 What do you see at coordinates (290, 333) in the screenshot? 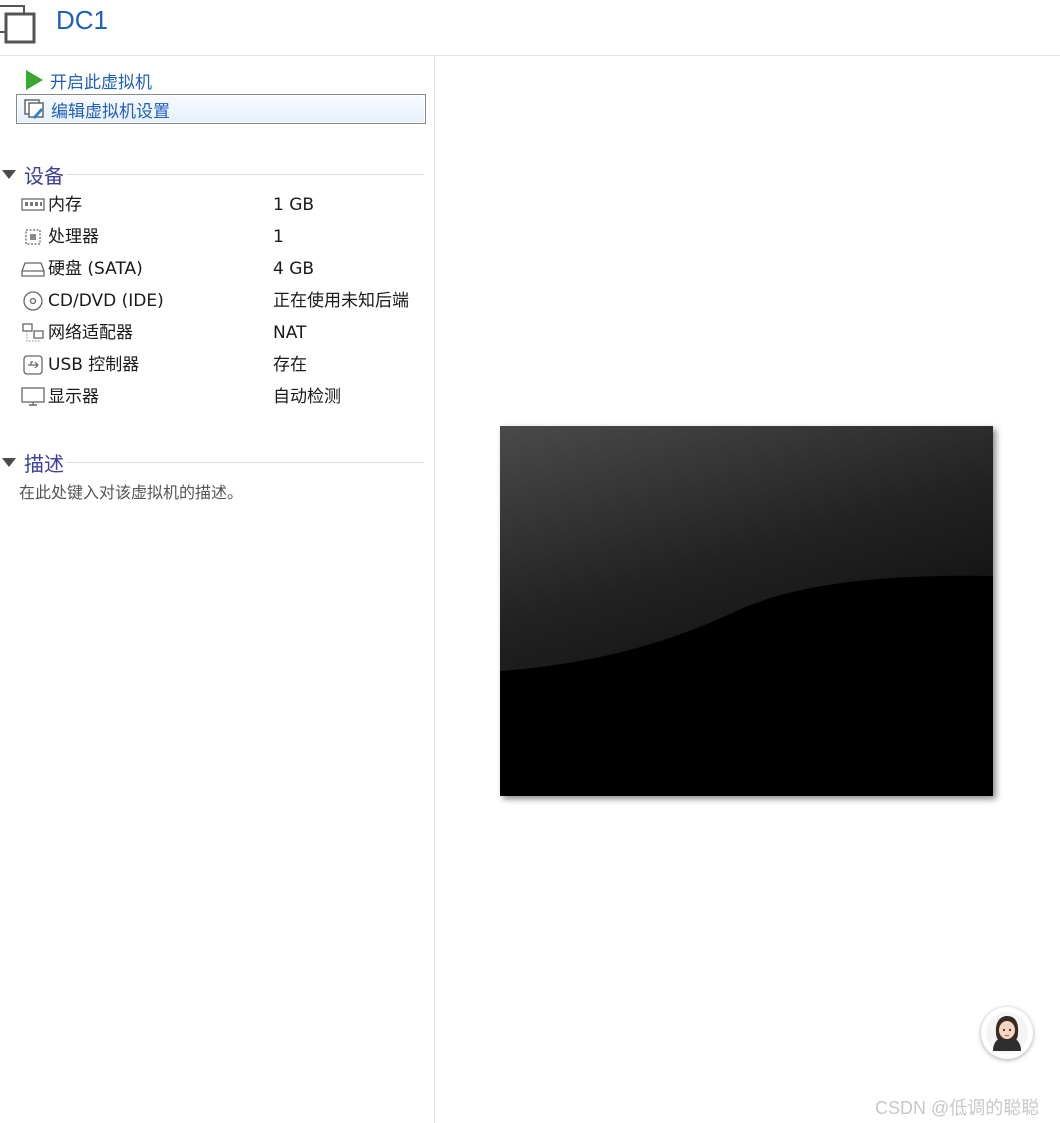
I see `device-value: NAT` at bounding box center [290, 333].